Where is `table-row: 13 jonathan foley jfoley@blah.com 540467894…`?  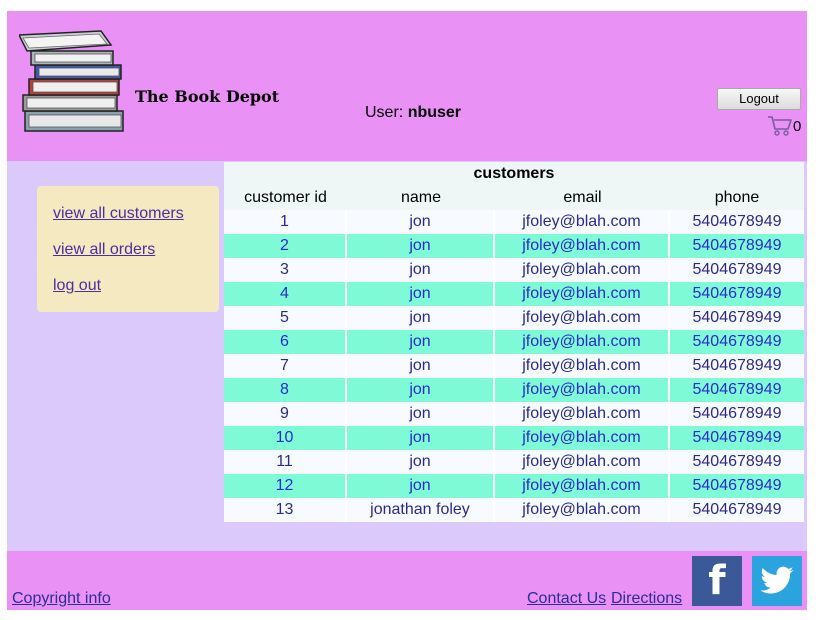
table-row: 13 jonathan foley jfoley@blah.com 540467894… is located at coordinates (514, 510).